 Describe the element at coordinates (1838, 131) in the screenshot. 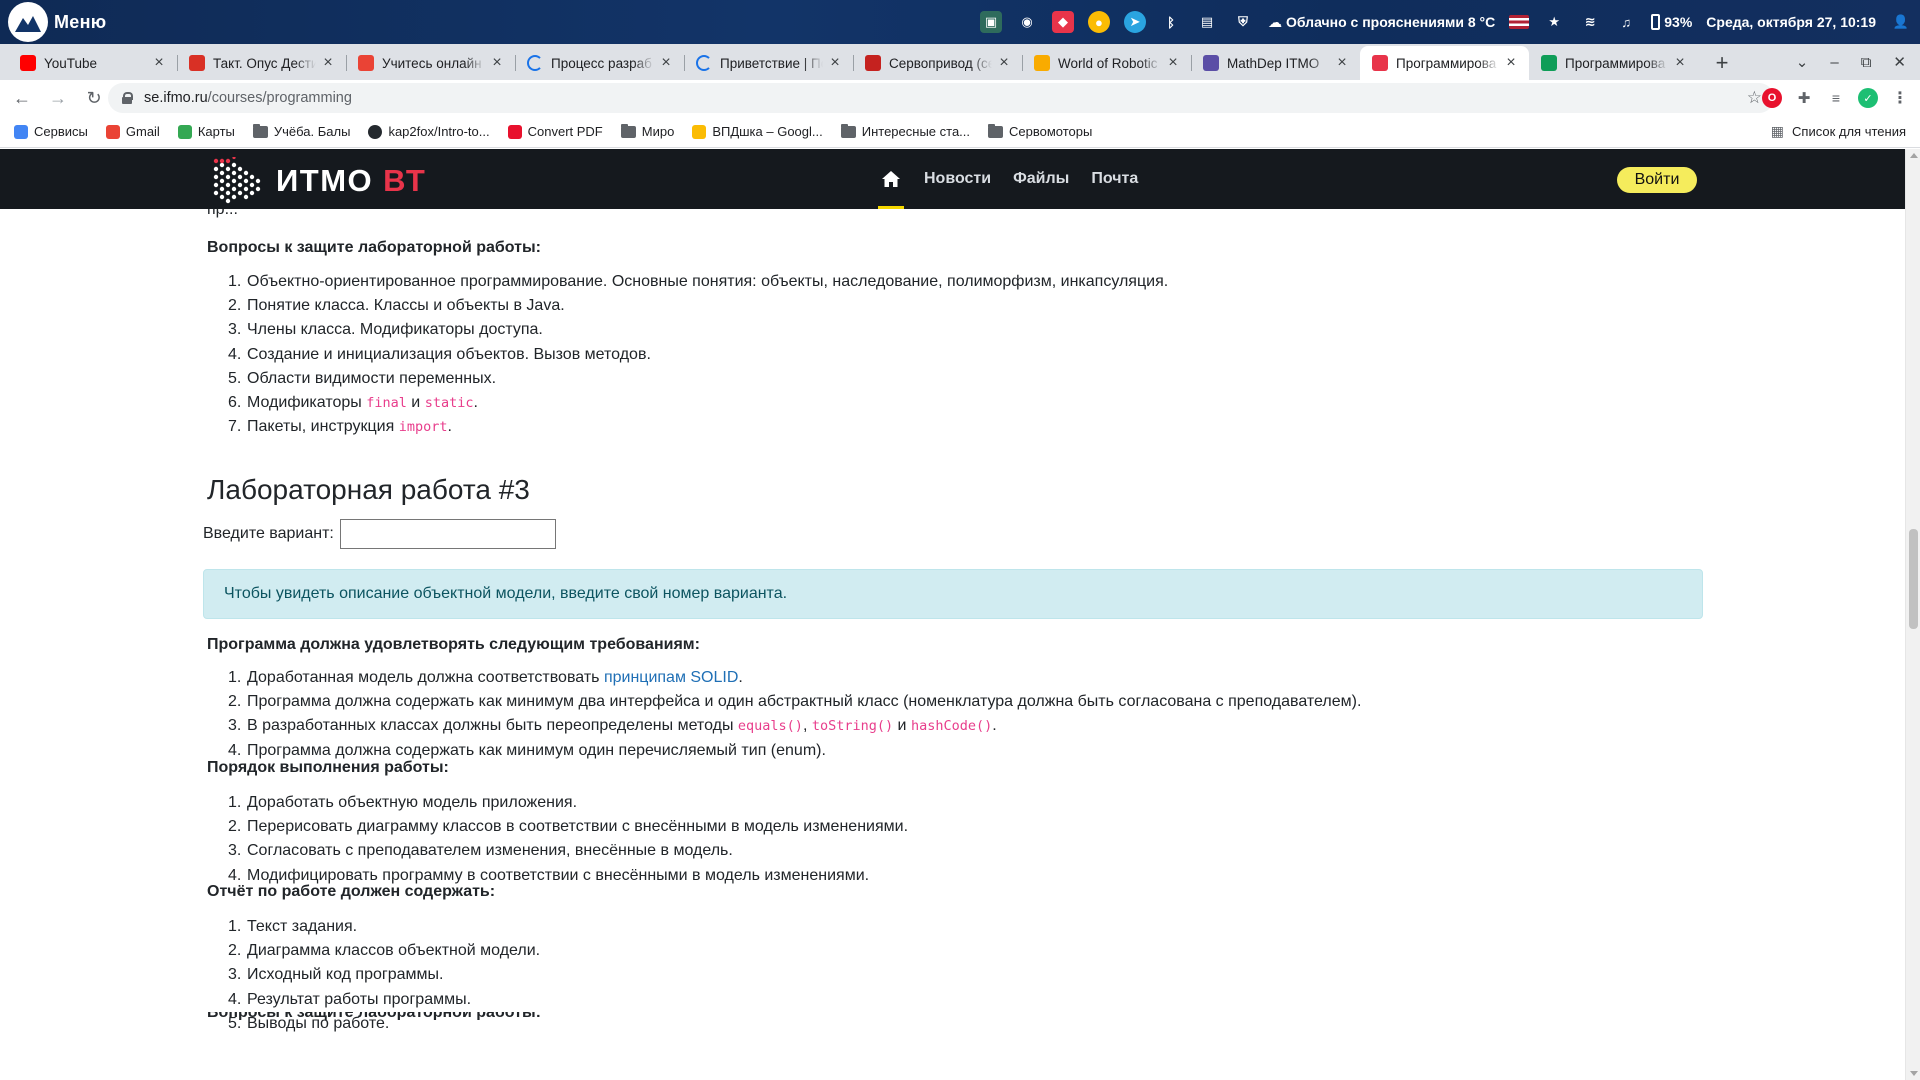

I see `reading-list-button: ▦ Список для чтения` at that location.